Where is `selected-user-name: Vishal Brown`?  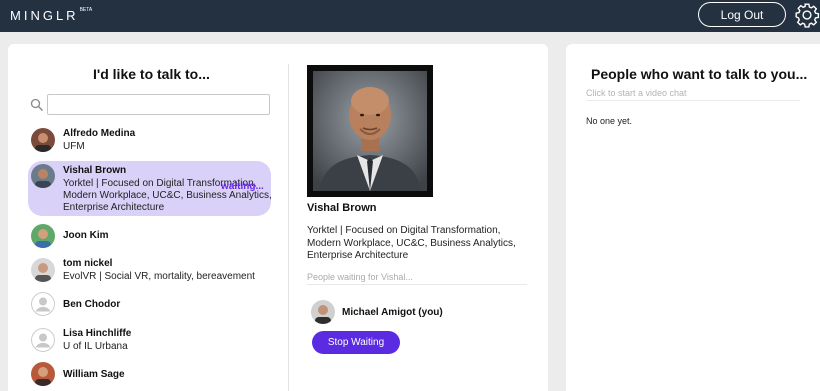
selected-user-name: Vishal Brown is located at coordinates (342, 208).